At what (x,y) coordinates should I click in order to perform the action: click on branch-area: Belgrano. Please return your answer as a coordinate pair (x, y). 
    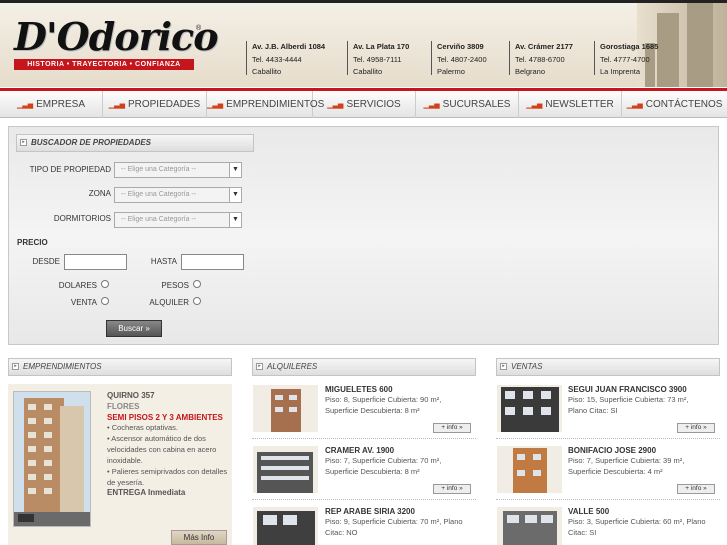
    Looking at the image, I should click on (530, 71).